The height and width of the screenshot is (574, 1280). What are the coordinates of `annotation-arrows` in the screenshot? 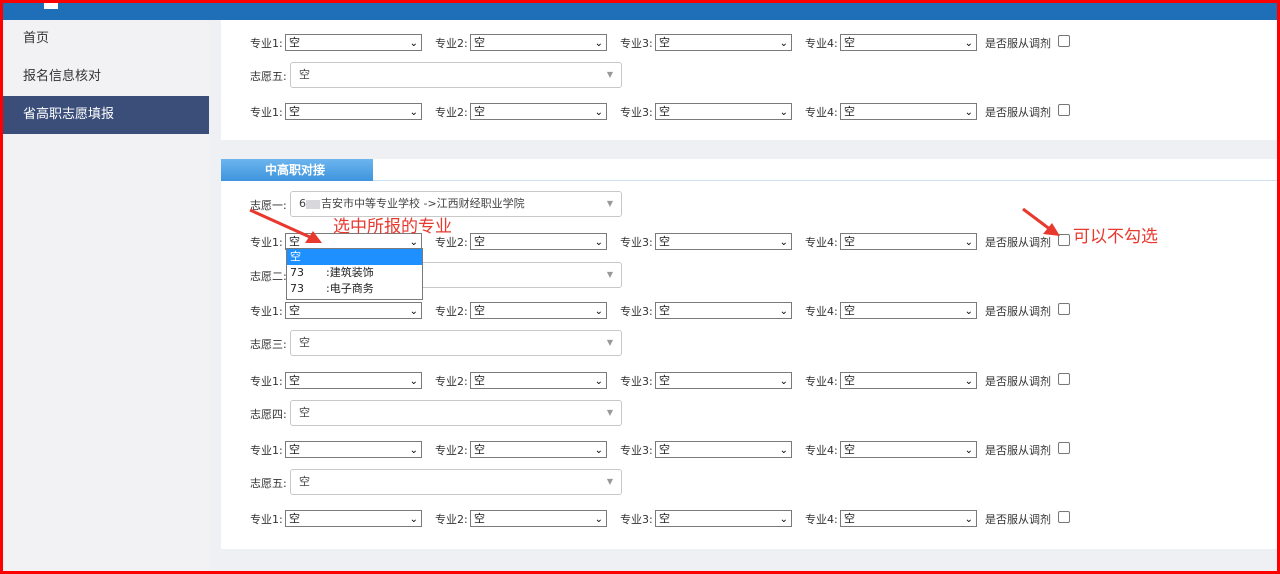 It's located at (654, 225).